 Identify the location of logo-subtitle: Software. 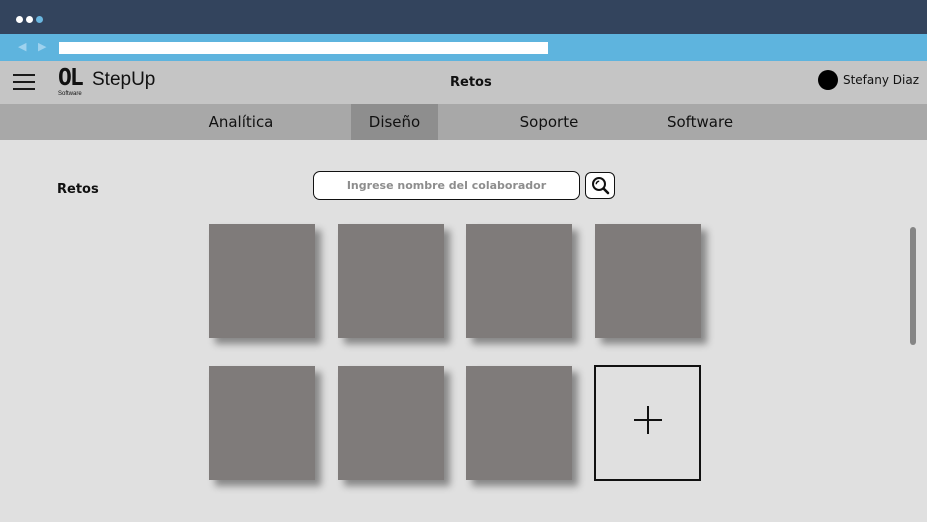
(70, 94).